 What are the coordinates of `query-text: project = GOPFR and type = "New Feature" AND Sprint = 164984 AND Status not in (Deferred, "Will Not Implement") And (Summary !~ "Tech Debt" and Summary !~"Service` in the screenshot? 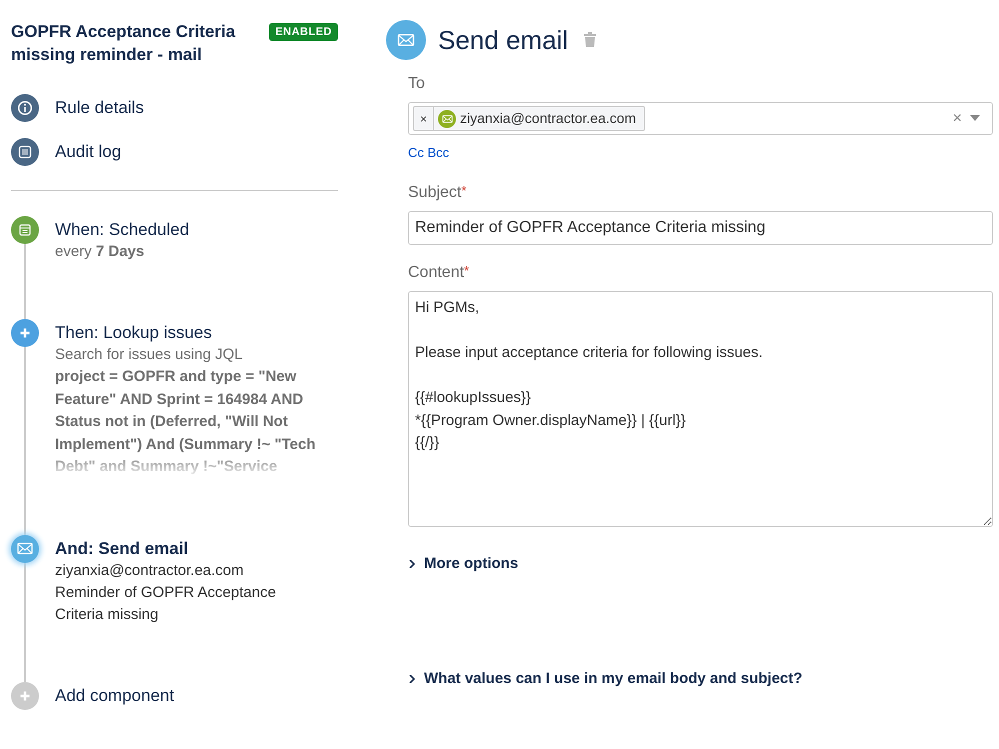 It's located at (186, 422).